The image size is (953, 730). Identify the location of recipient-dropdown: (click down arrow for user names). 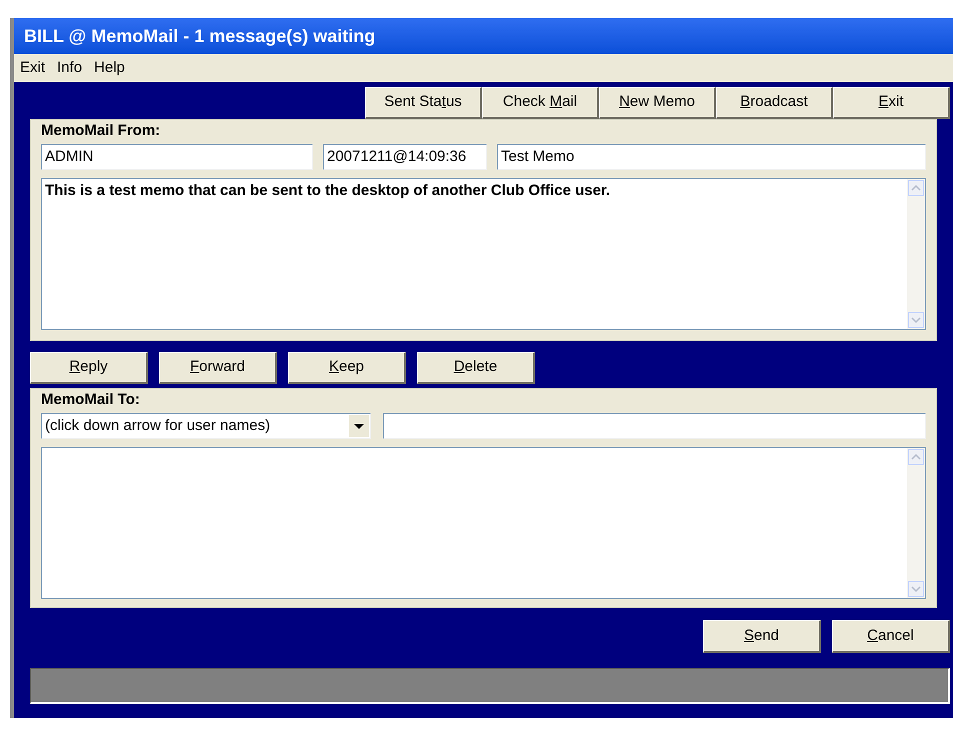
(206, 426).